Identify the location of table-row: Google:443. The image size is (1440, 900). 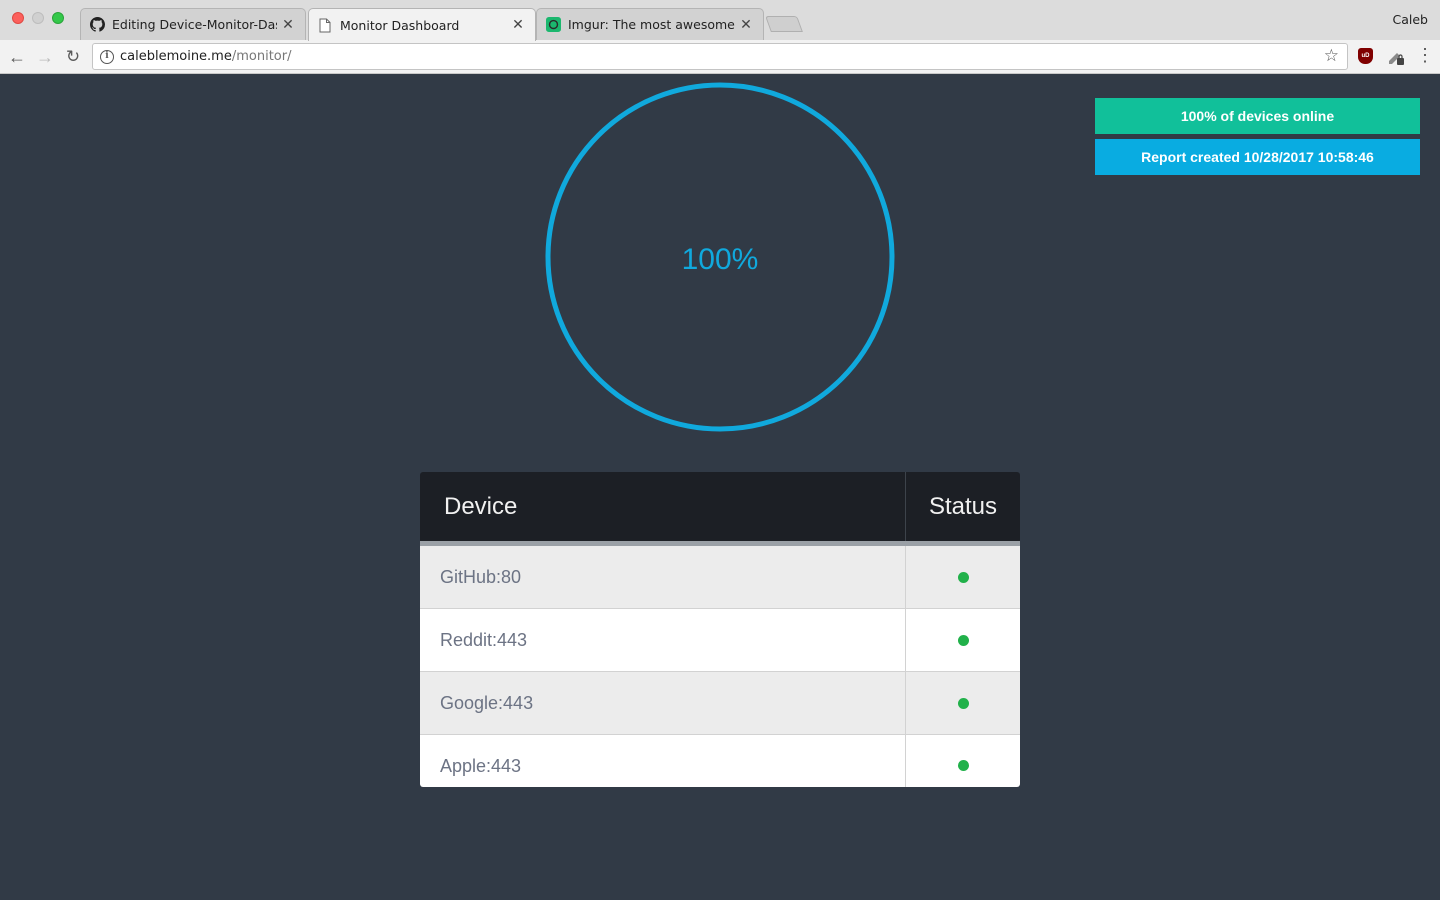
(720, 703).